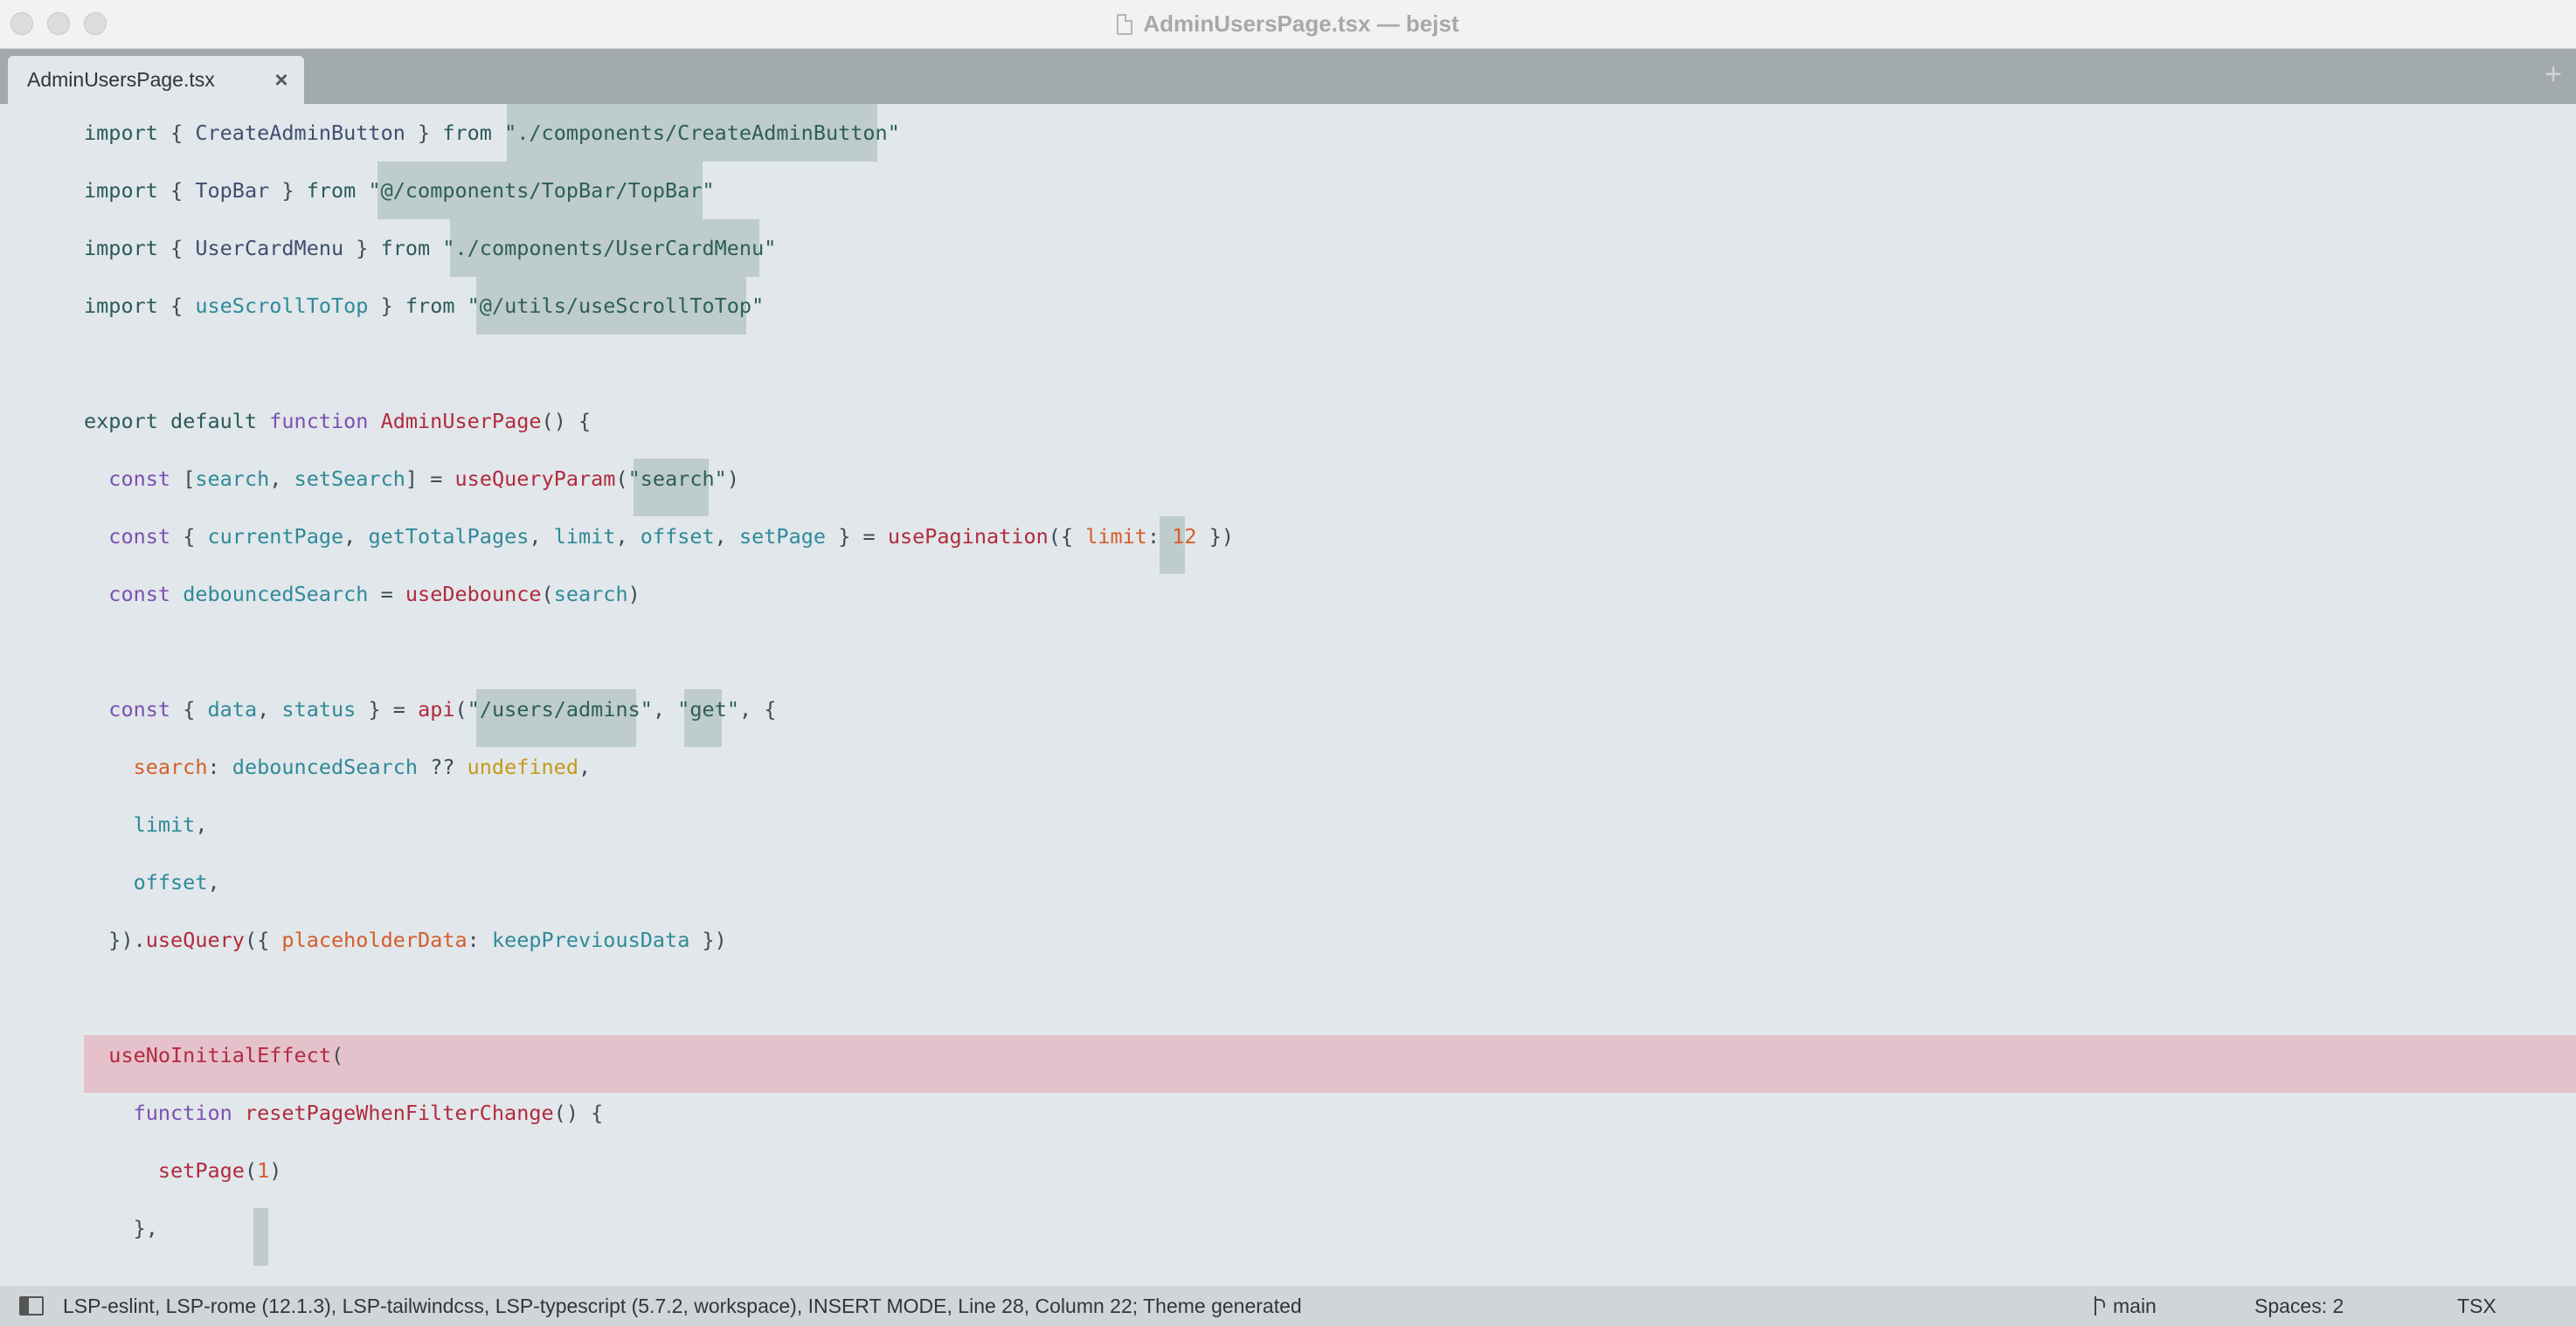 The width and height of the screenshot is (2576, 1326). I want to click on close-tab-icon: ×, so click(281, 79).